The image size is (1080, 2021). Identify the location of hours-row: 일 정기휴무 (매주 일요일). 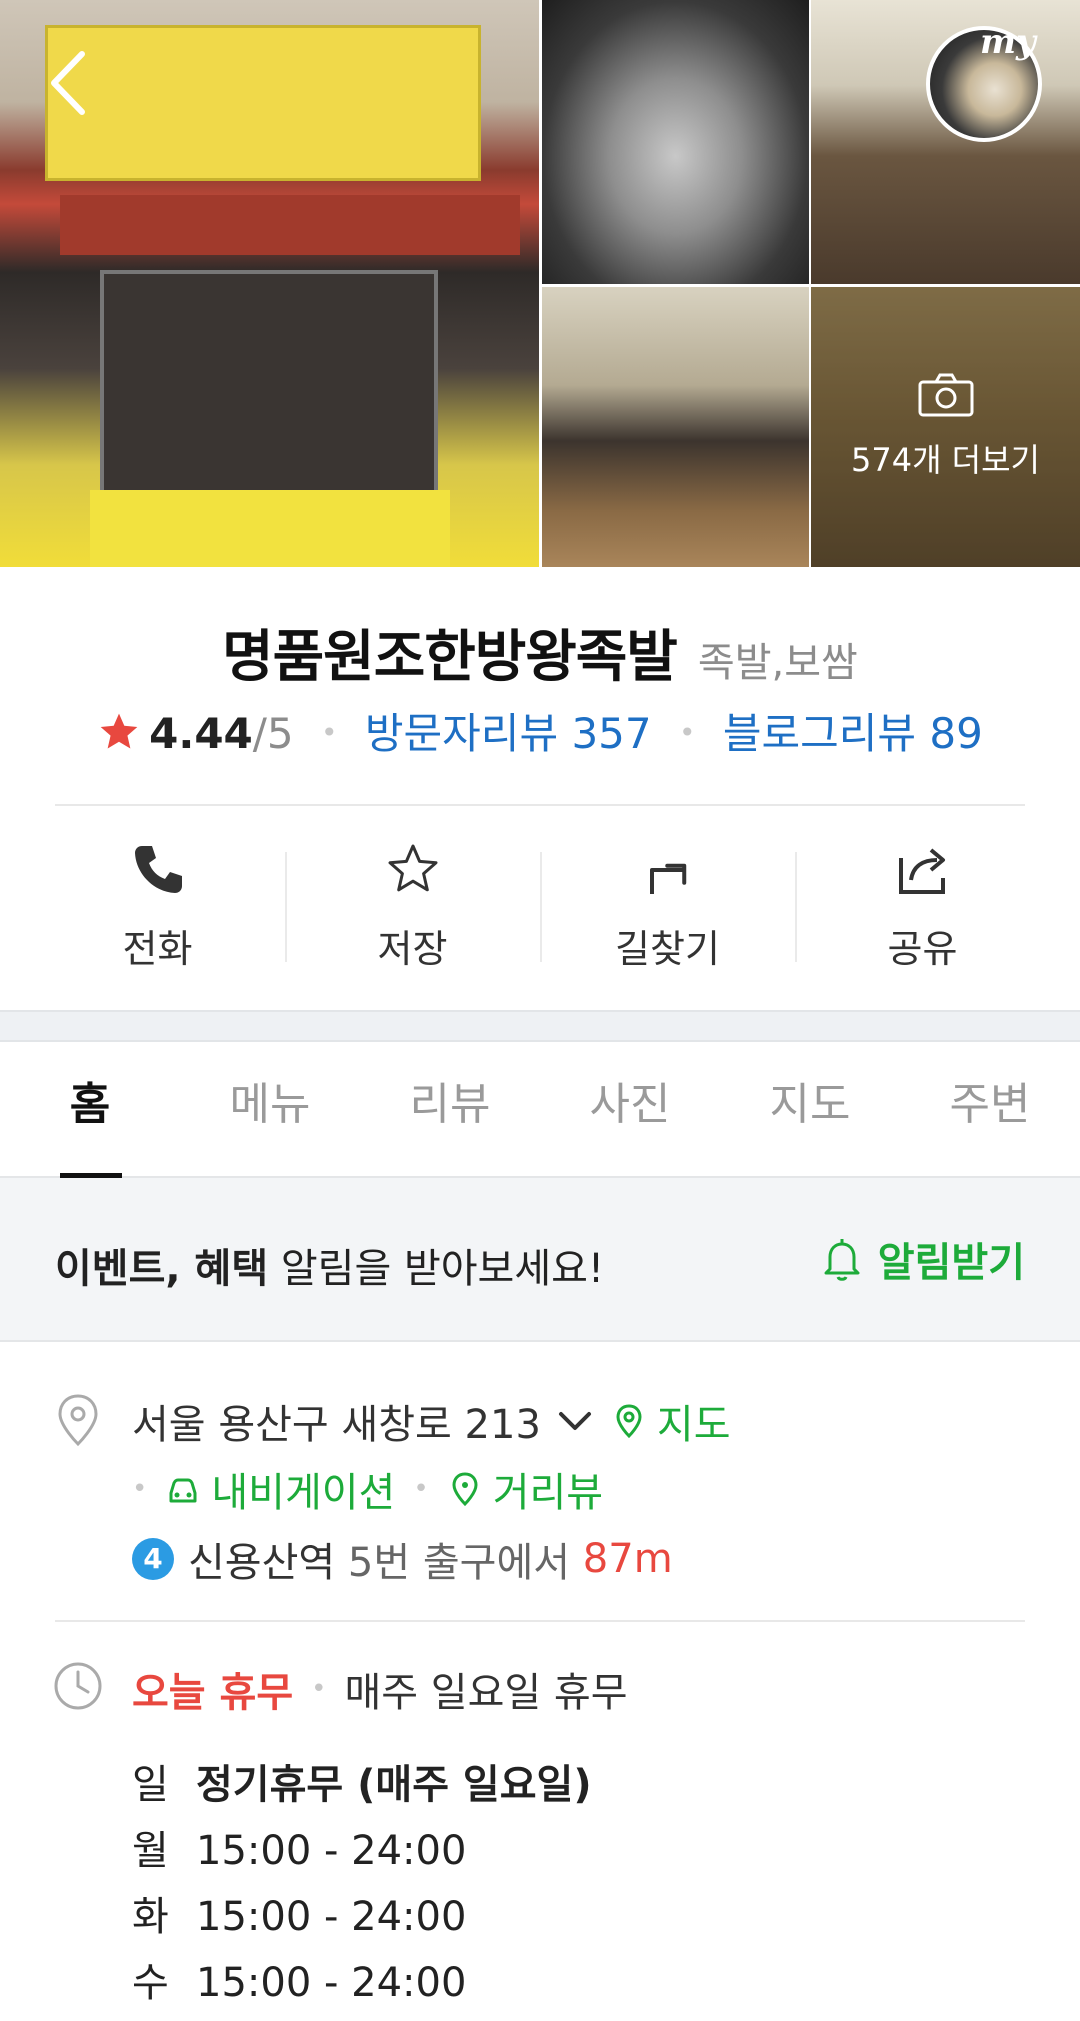
(362, 1781).